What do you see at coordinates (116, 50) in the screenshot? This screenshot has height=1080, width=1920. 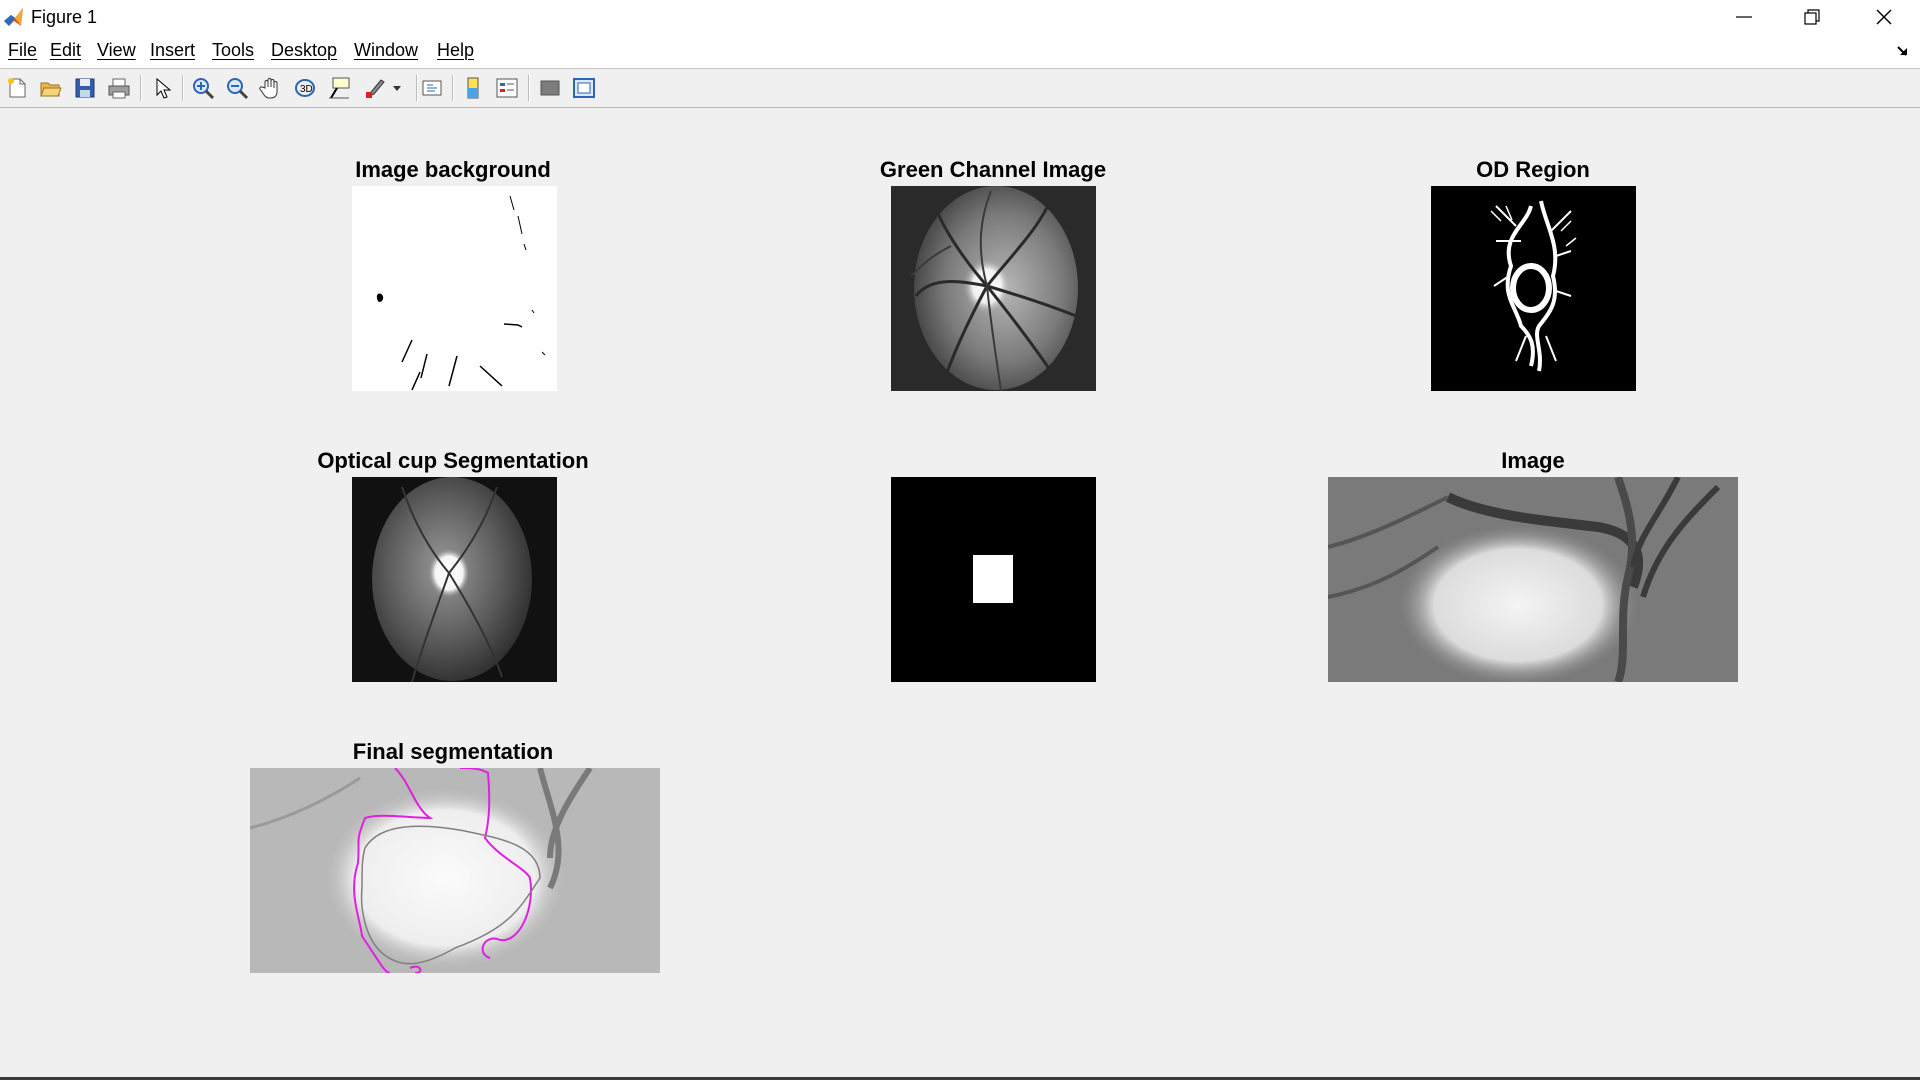 I see `menu-view: View` at bounding box center [116, 50].